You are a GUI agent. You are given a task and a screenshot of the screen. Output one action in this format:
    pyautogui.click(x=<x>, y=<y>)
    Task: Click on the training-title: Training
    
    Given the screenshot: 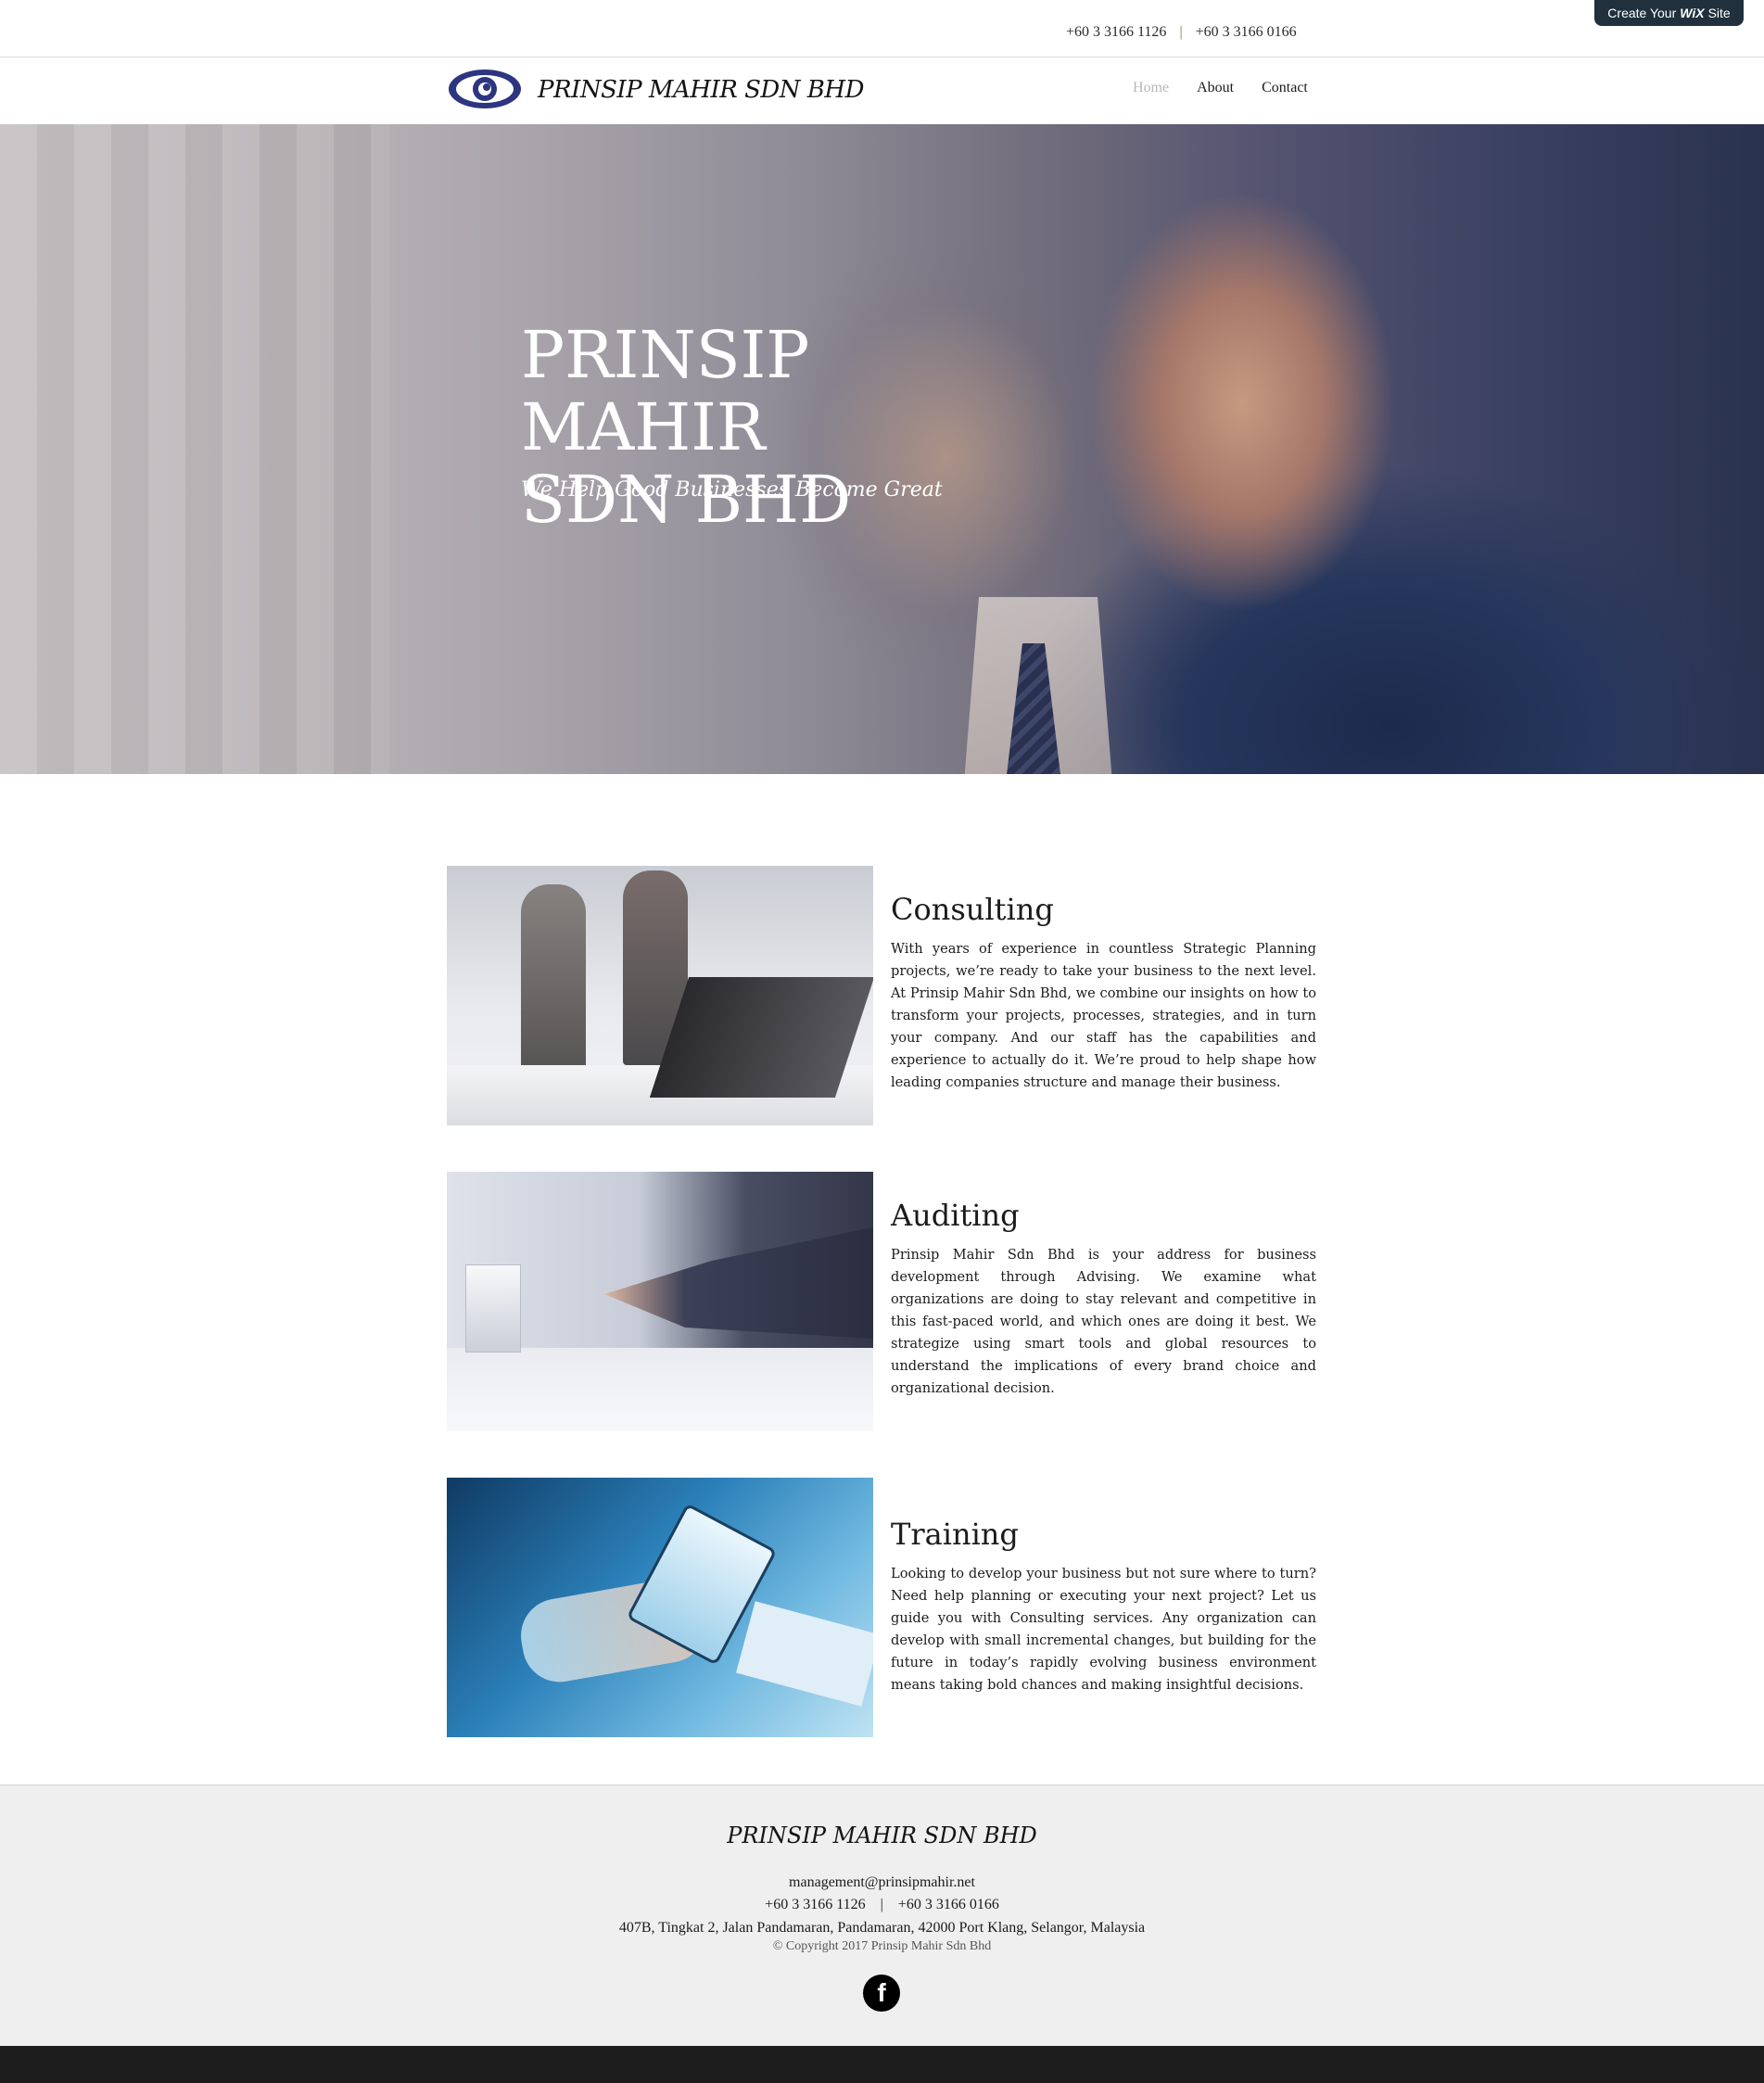 What is the action you would take?
    pyautogui.click(x=955, y=1534)
    